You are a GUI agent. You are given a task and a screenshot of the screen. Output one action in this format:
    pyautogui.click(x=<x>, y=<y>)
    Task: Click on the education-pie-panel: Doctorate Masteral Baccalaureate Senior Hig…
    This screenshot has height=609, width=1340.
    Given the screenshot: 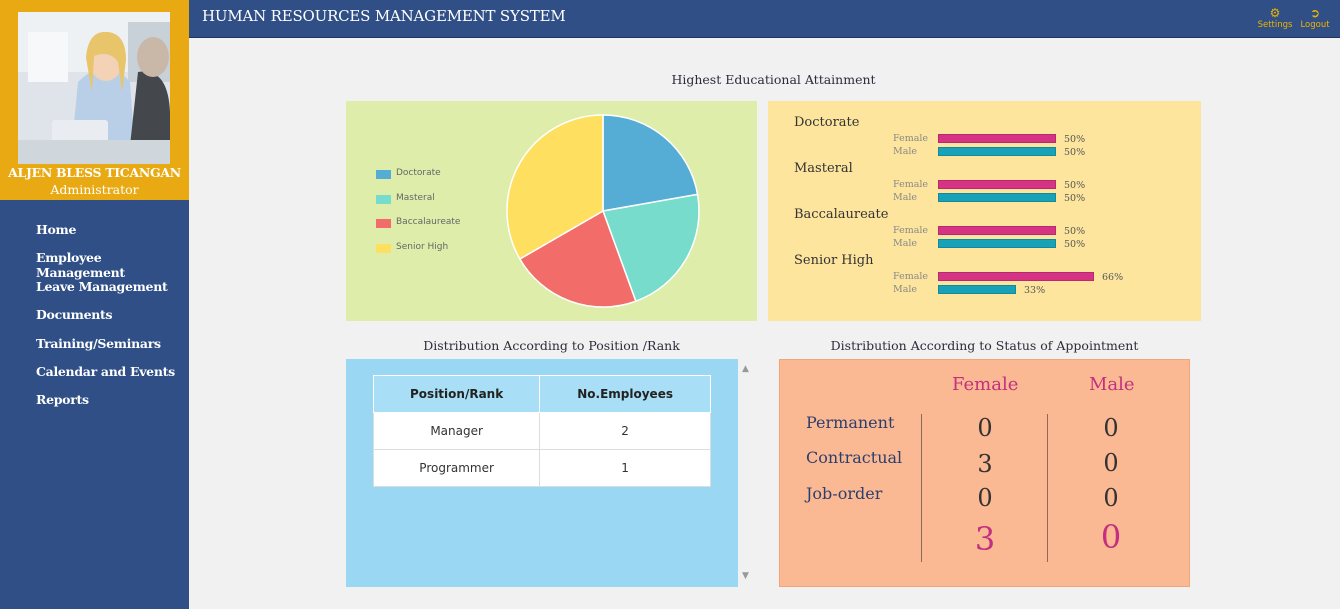 What is the action you would take?
    pyautogui.click(x=551, y=211)
    